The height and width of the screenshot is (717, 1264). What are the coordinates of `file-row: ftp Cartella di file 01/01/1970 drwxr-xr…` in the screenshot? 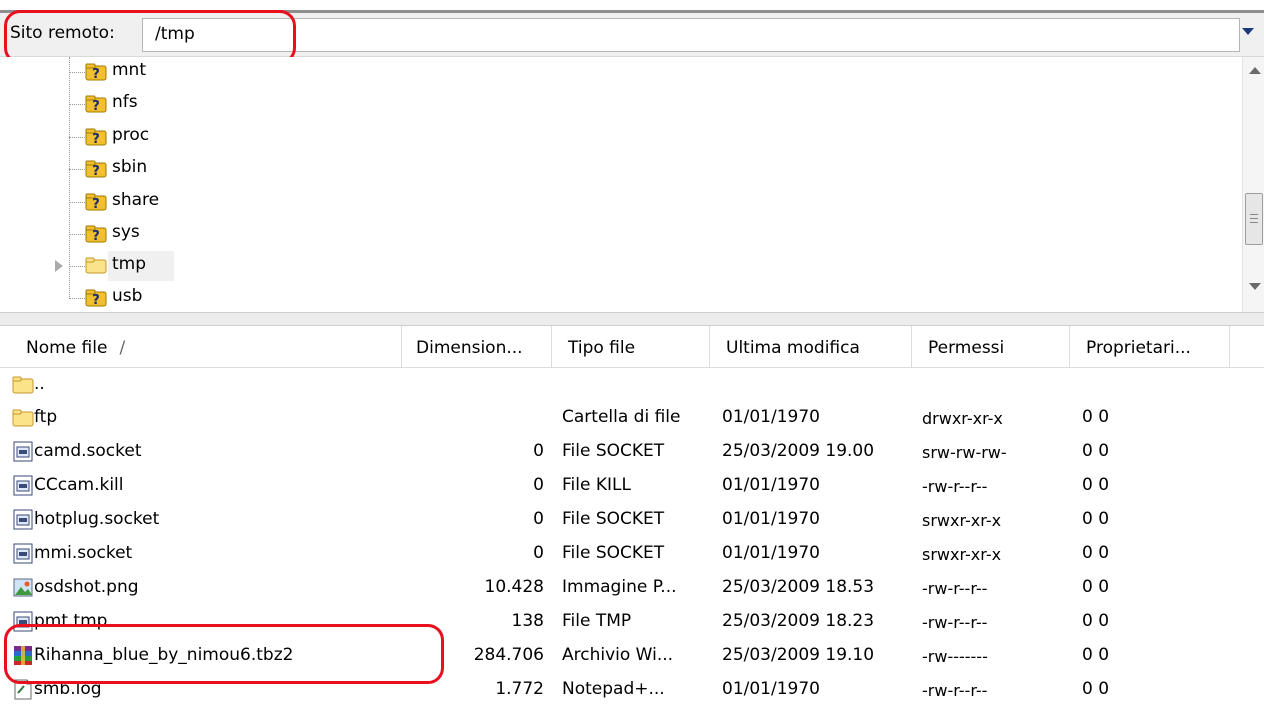 It's located at (632, 418).